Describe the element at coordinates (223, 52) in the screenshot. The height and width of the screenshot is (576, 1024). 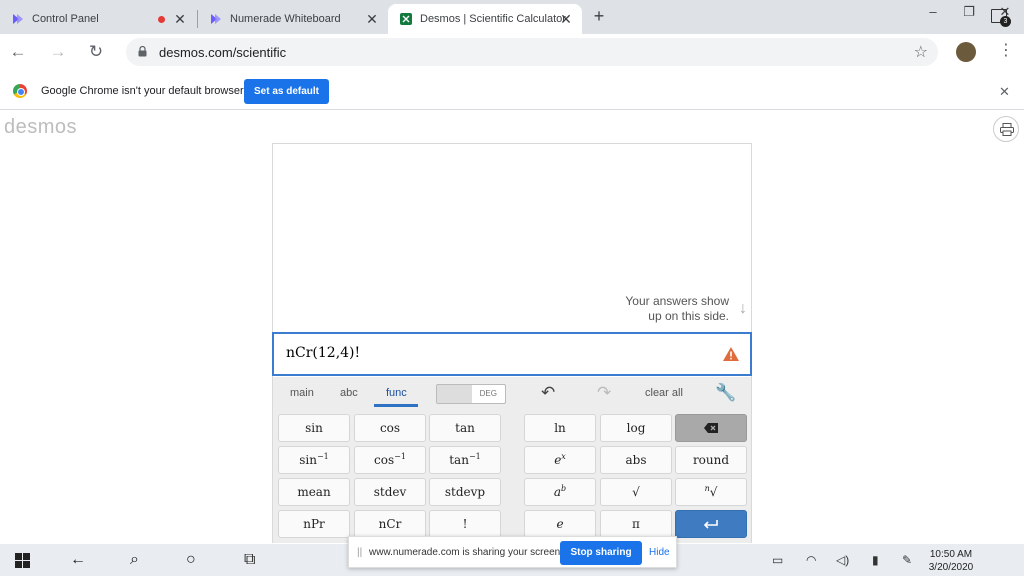
I see `url-text: desmos.com/scientific` at that location.